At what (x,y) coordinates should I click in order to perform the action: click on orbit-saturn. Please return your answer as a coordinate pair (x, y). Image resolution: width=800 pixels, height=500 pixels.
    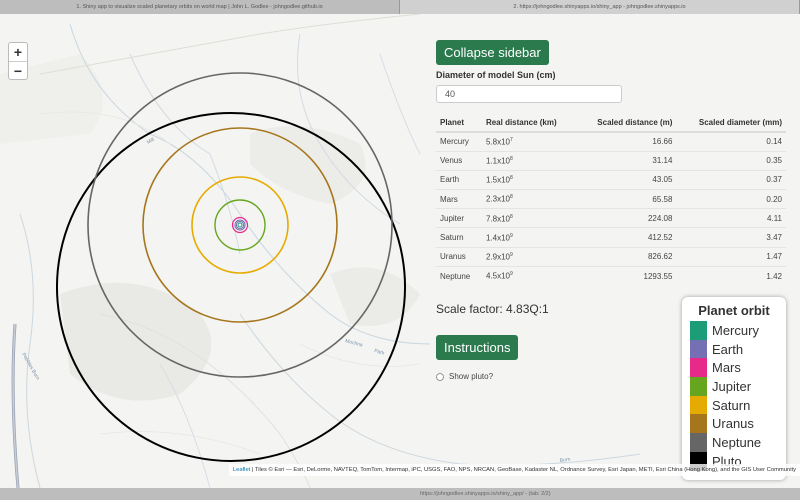
    Looking at the image, I should click on (240, 225).